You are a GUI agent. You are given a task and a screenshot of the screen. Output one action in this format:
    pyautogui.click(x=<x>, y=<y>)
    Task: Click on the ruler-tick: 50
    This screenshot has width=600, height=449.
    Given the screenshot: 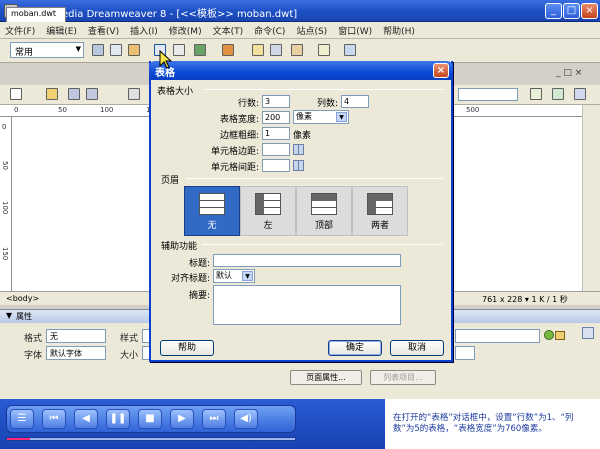 What is the action you would take?
    pyautogui.click(x=62, y=110)
    